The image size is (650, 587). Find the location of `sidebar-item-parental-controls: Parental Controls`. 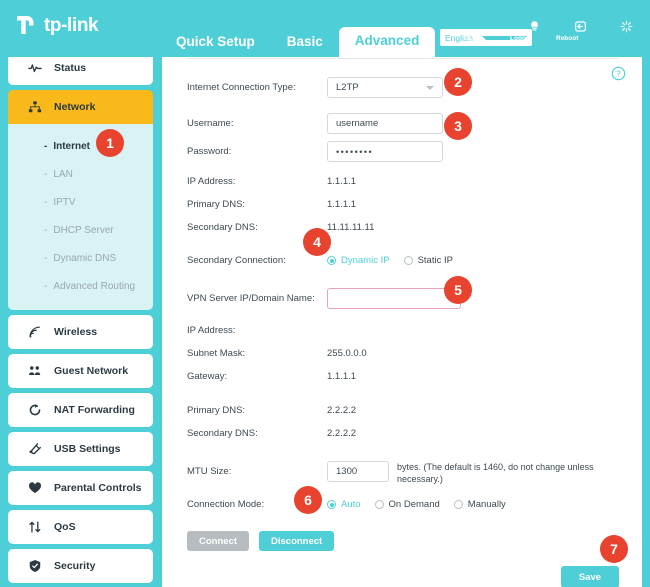

sidebar-item-parental-controls: Parental Controls is located at coordinates (80, 488).